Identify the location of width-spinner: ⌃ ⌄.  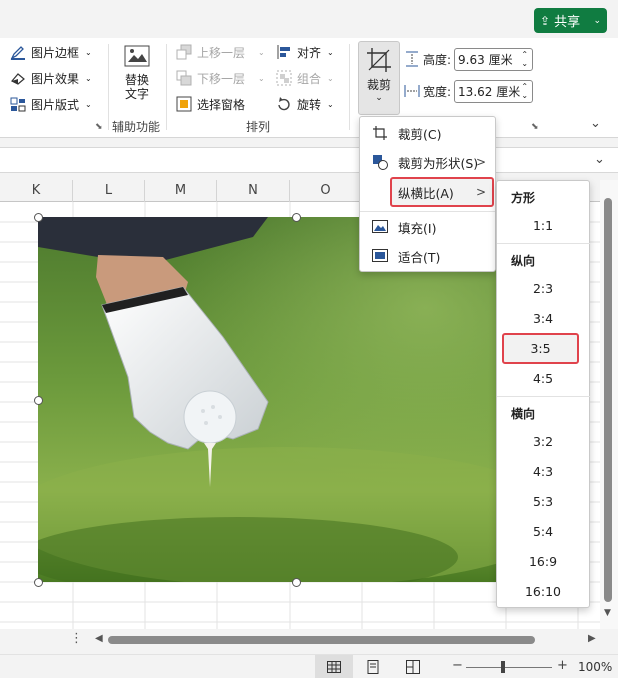
(524, 91).